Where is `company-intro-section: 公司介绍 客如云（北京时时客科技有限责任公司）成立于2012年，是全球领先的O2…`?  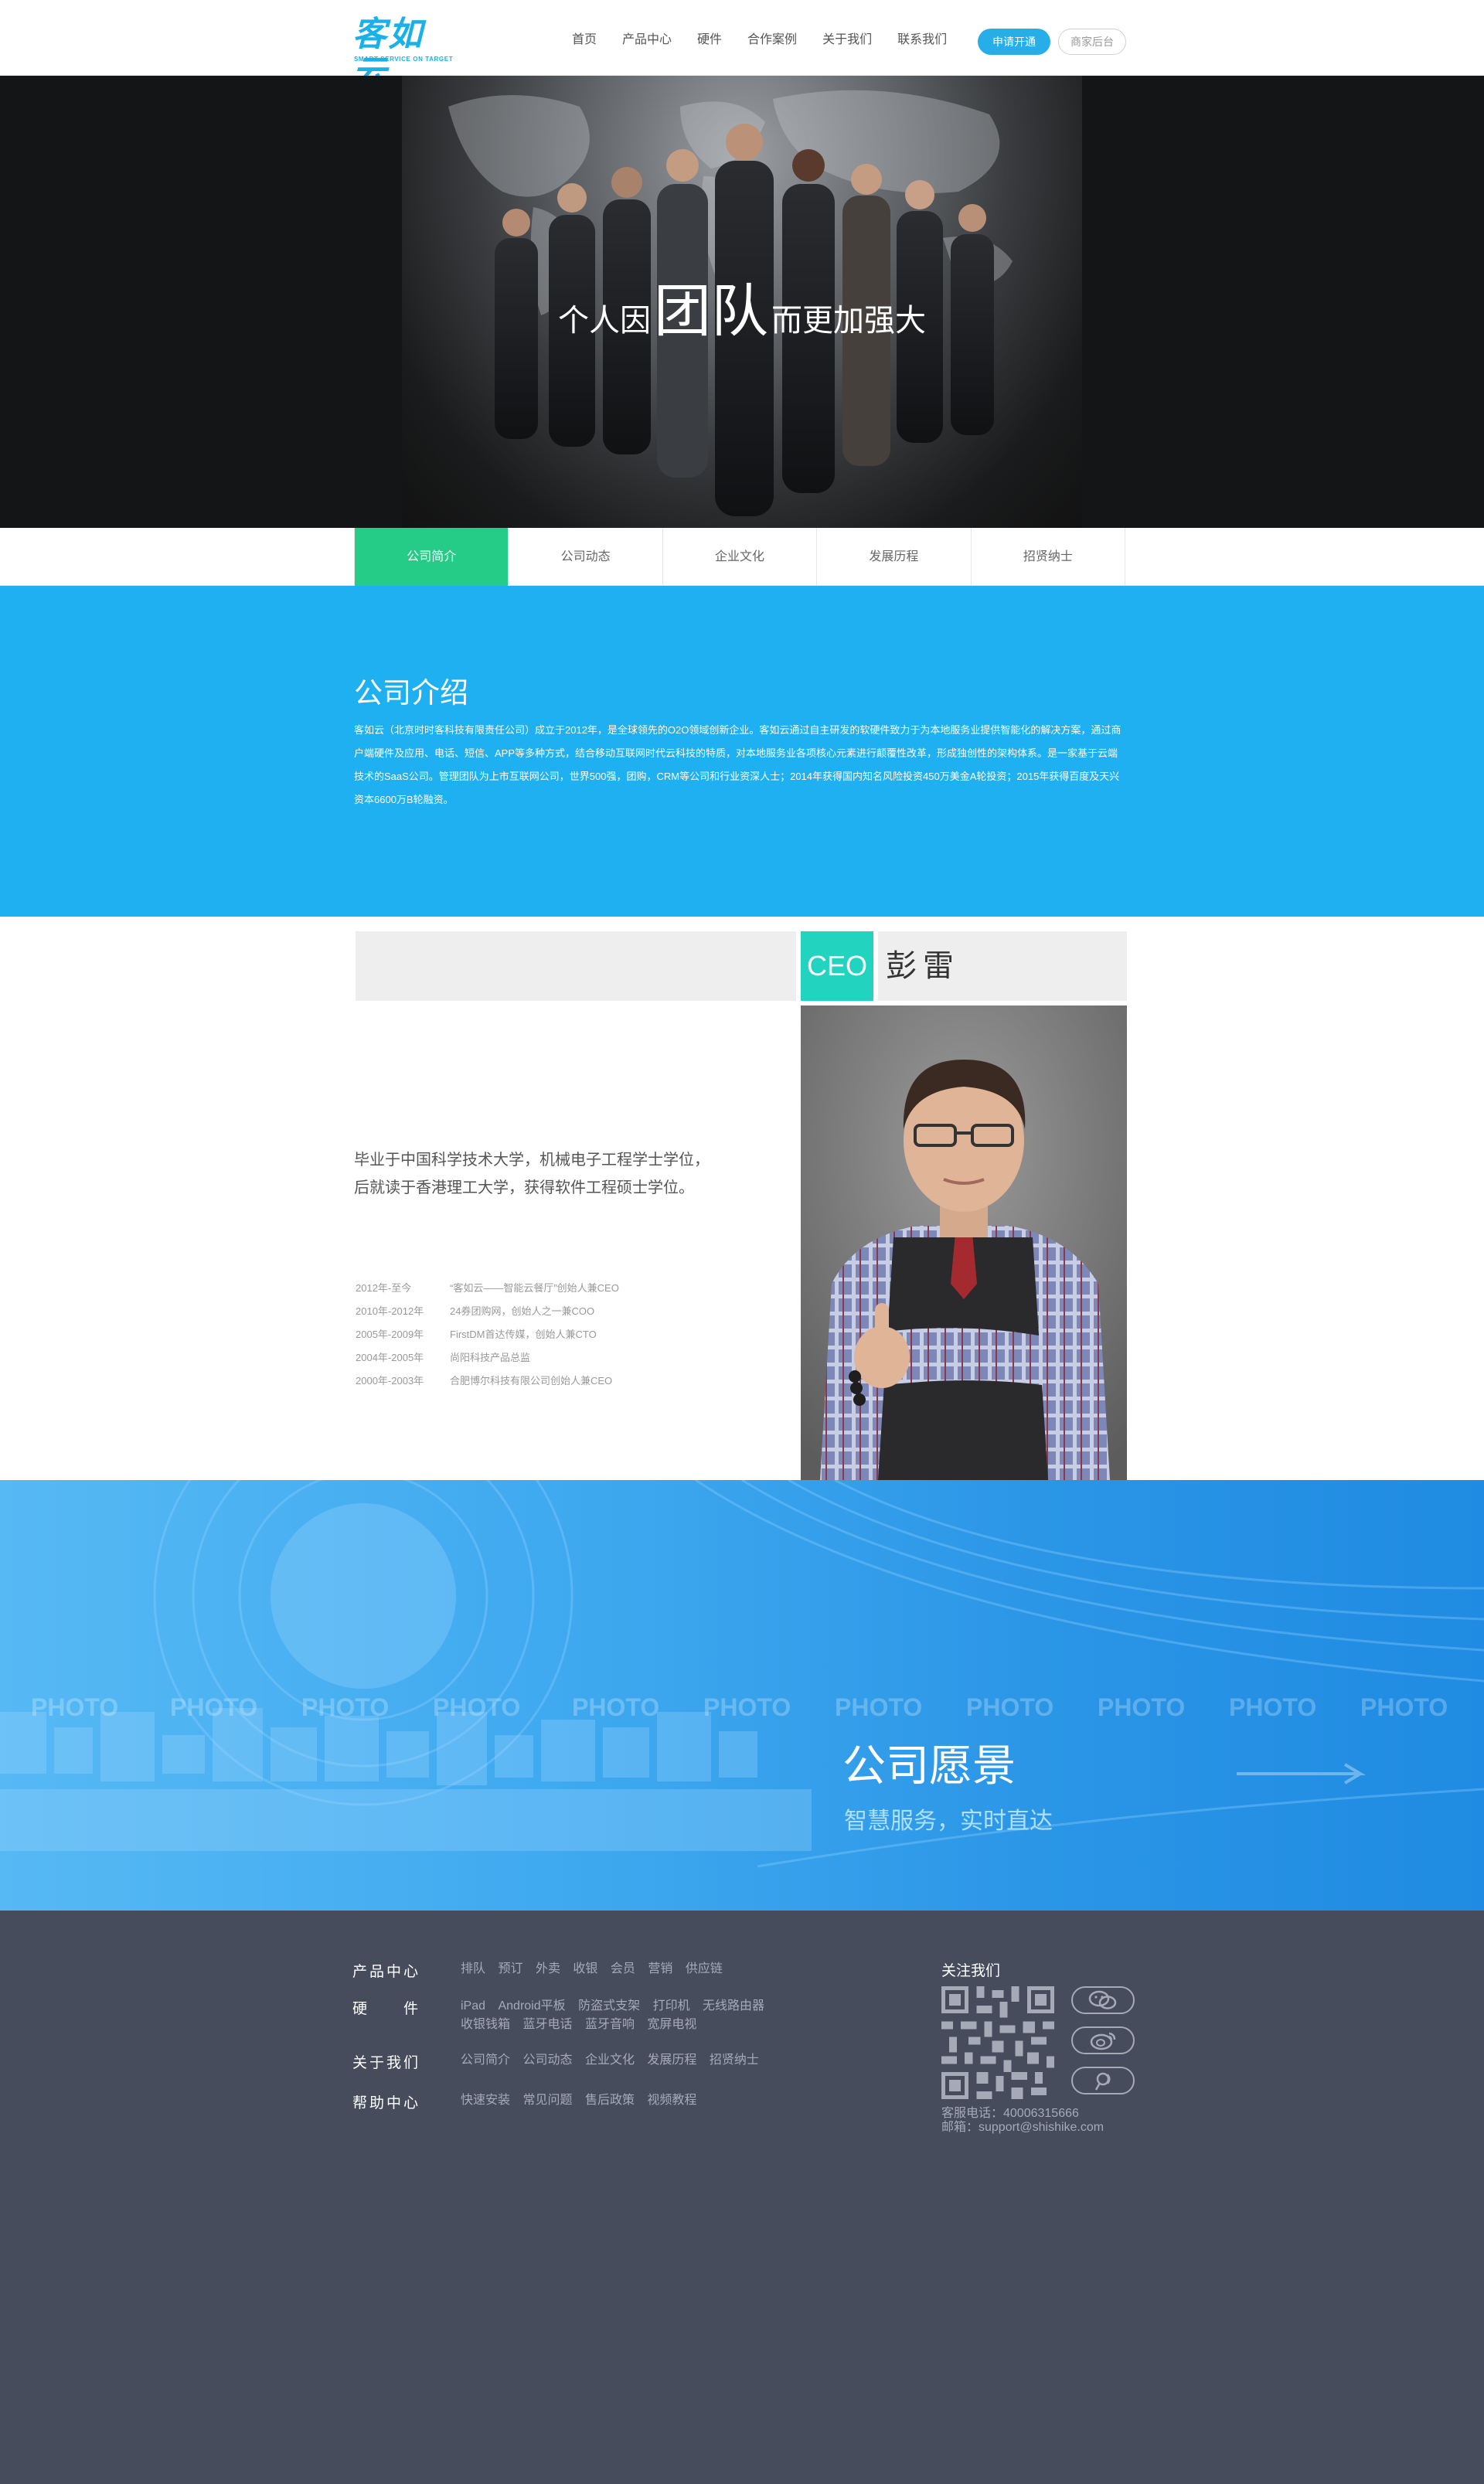
company-intro-section: 公司介绍 客如云（北京时时客科技有限责任公司）成立于2012年，是全球领先的O2… is located at coordinates (742, 751).